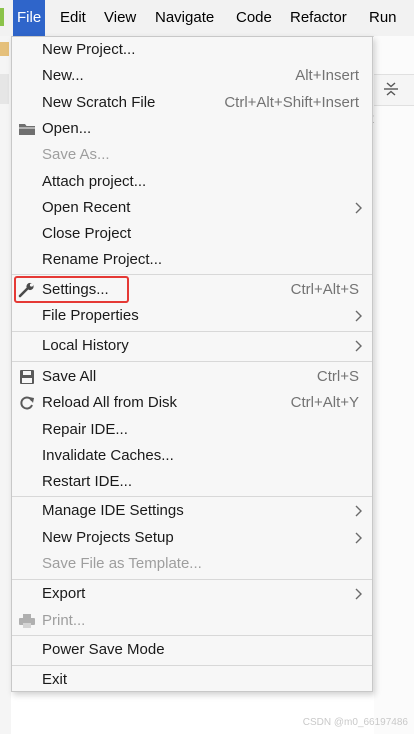 This screenshot has height=734, width=414. Describe the element at coordinates (69, 376) in the screenshot. I see `menu-item-label: Save All` at that location.